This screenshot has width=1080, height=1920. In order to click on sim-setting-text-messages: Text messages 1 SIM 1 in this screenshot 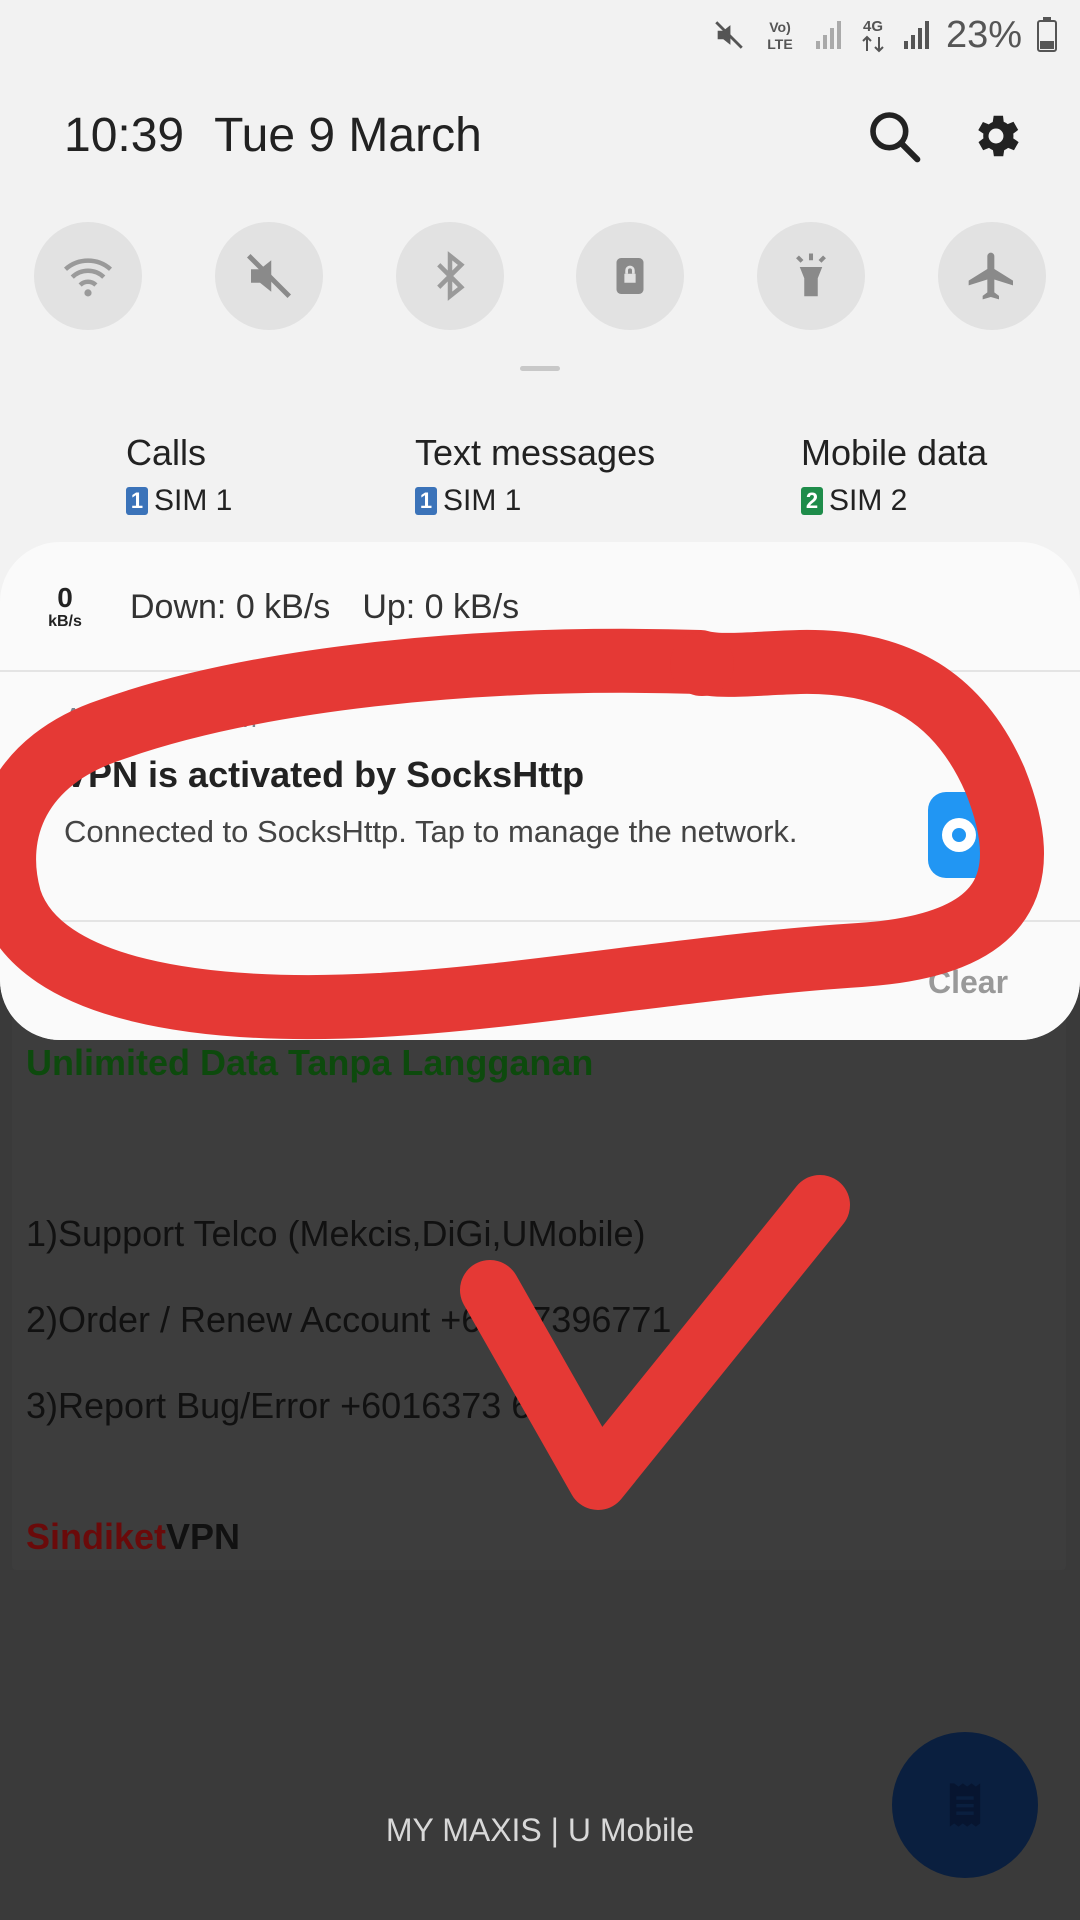, I will do `click(535, 475)`.